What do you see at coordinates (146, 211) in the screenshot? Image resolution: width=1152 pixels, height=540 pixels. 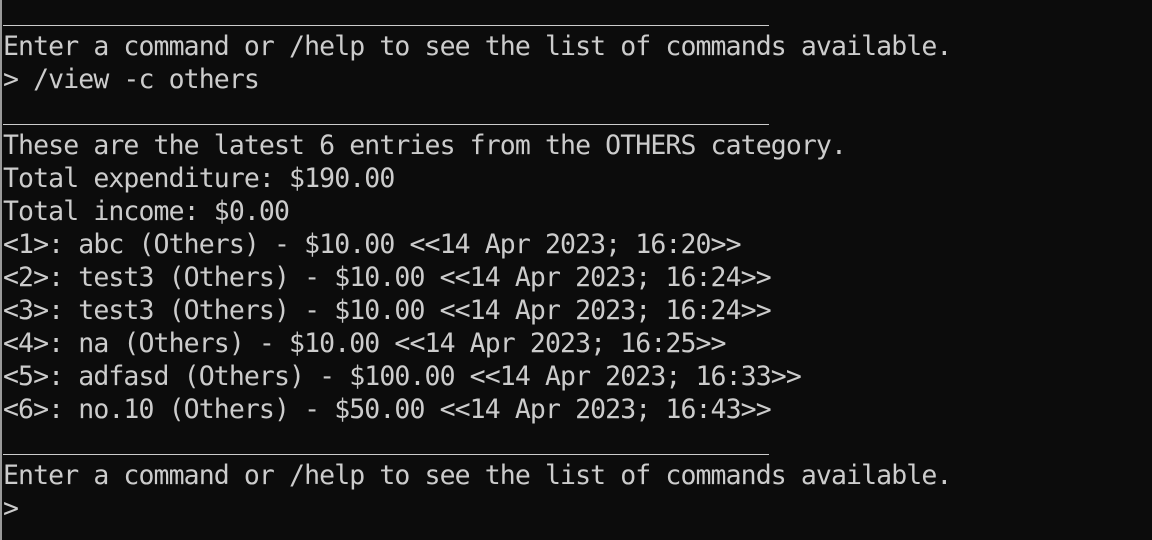 I see `total-income: Total income: $0.00` at bounding box center [146, 211].